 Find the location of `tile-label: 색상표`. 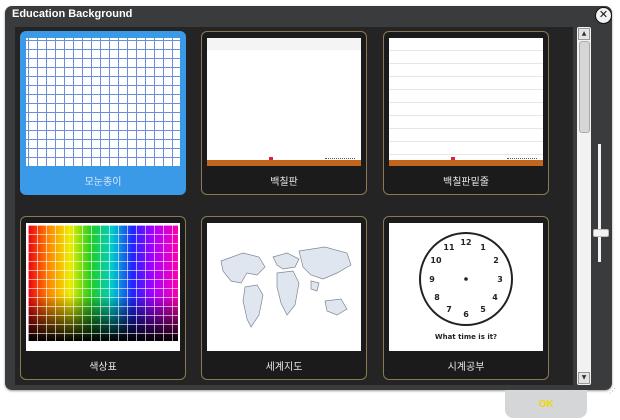

tile-label: 색상표 is located at coordinates (103, 367).